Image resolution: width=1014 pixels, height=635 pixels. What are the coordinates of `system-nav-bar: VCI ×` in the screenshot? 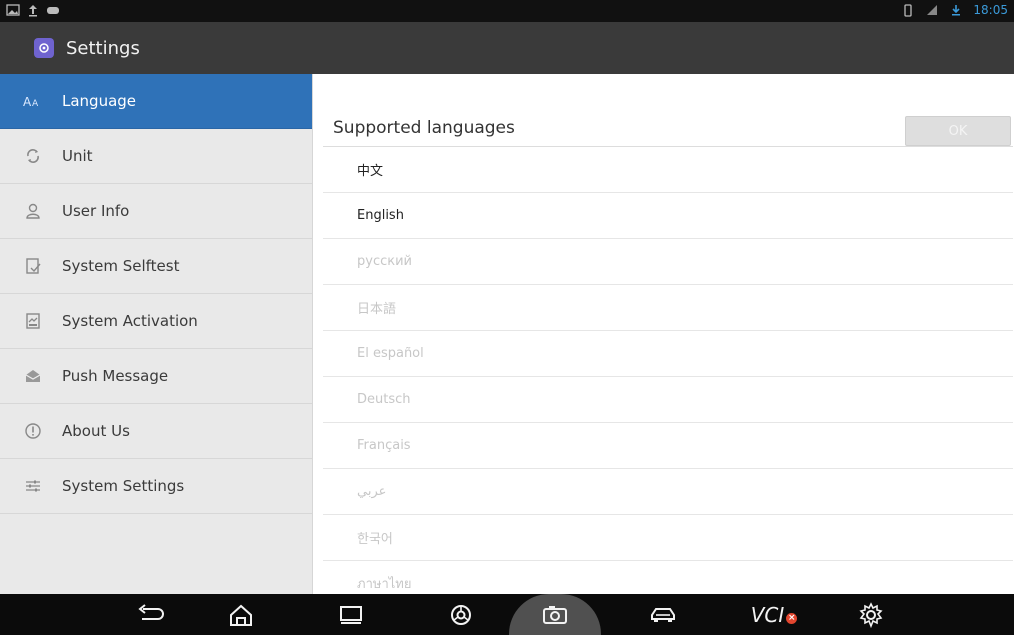 It's located at (507, 614).